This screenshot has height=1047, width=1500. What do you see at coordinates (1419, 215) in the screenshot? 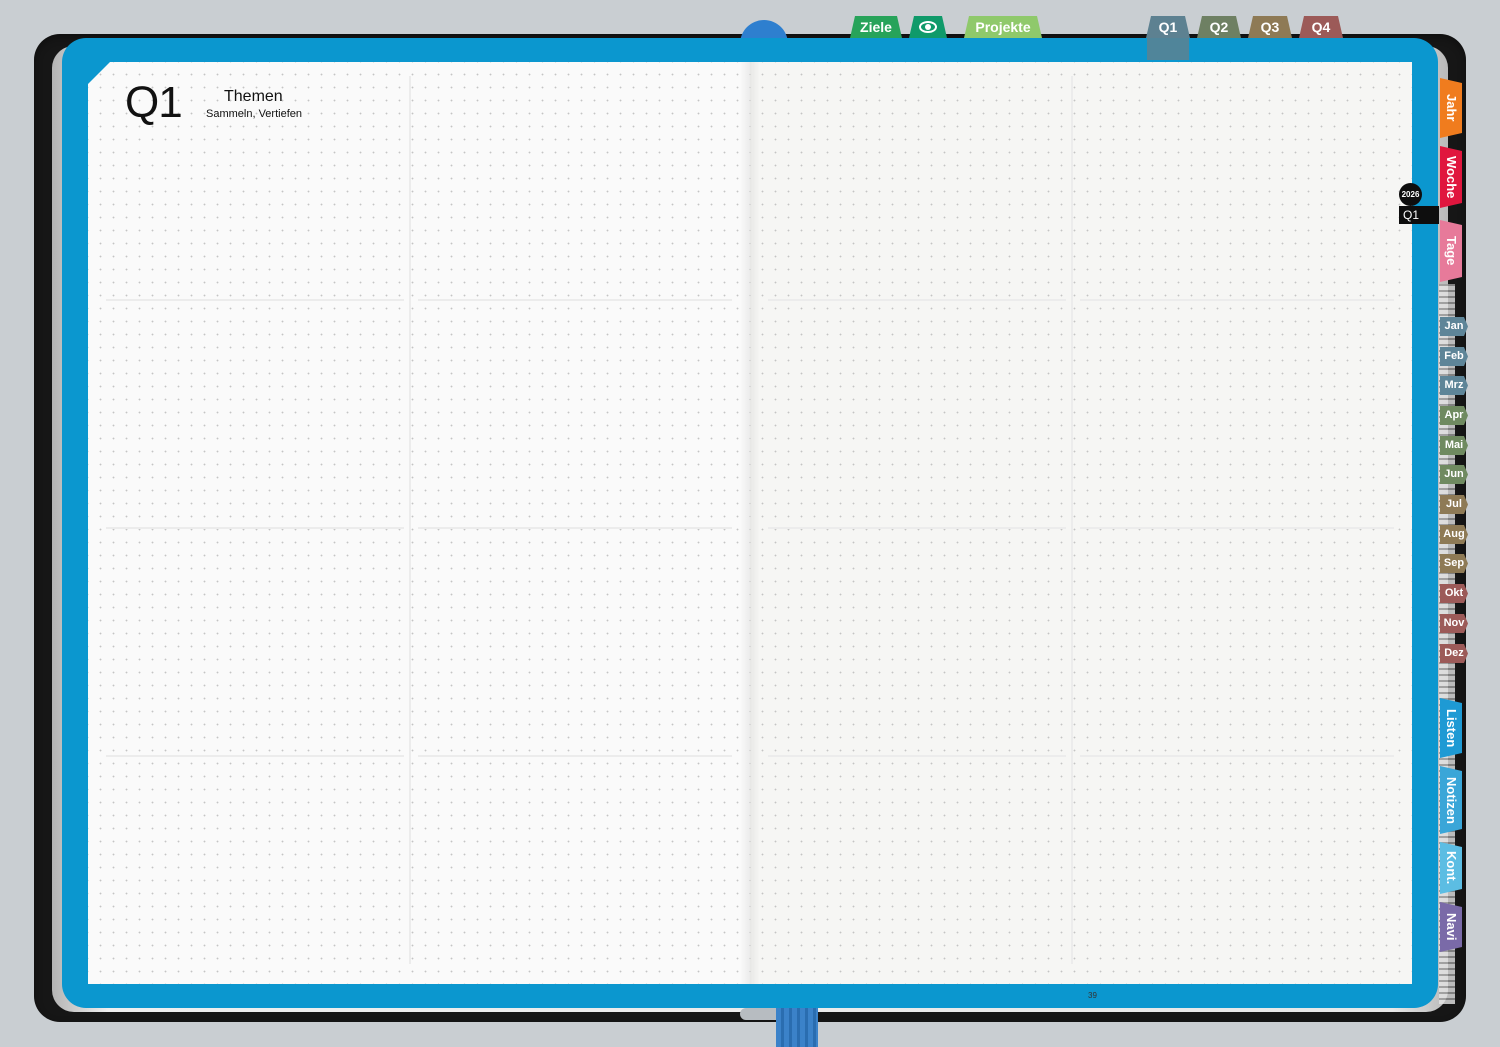
I see `quarter-badge: Q1` at bounding box center [1419, 215].